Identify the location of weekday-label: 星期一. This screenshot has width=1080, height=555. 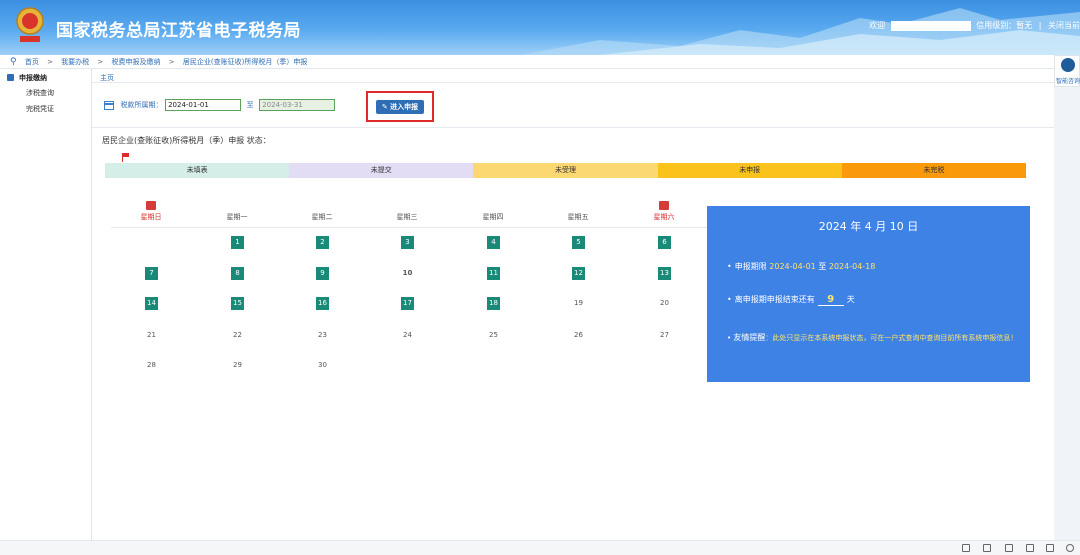
(237, 217).